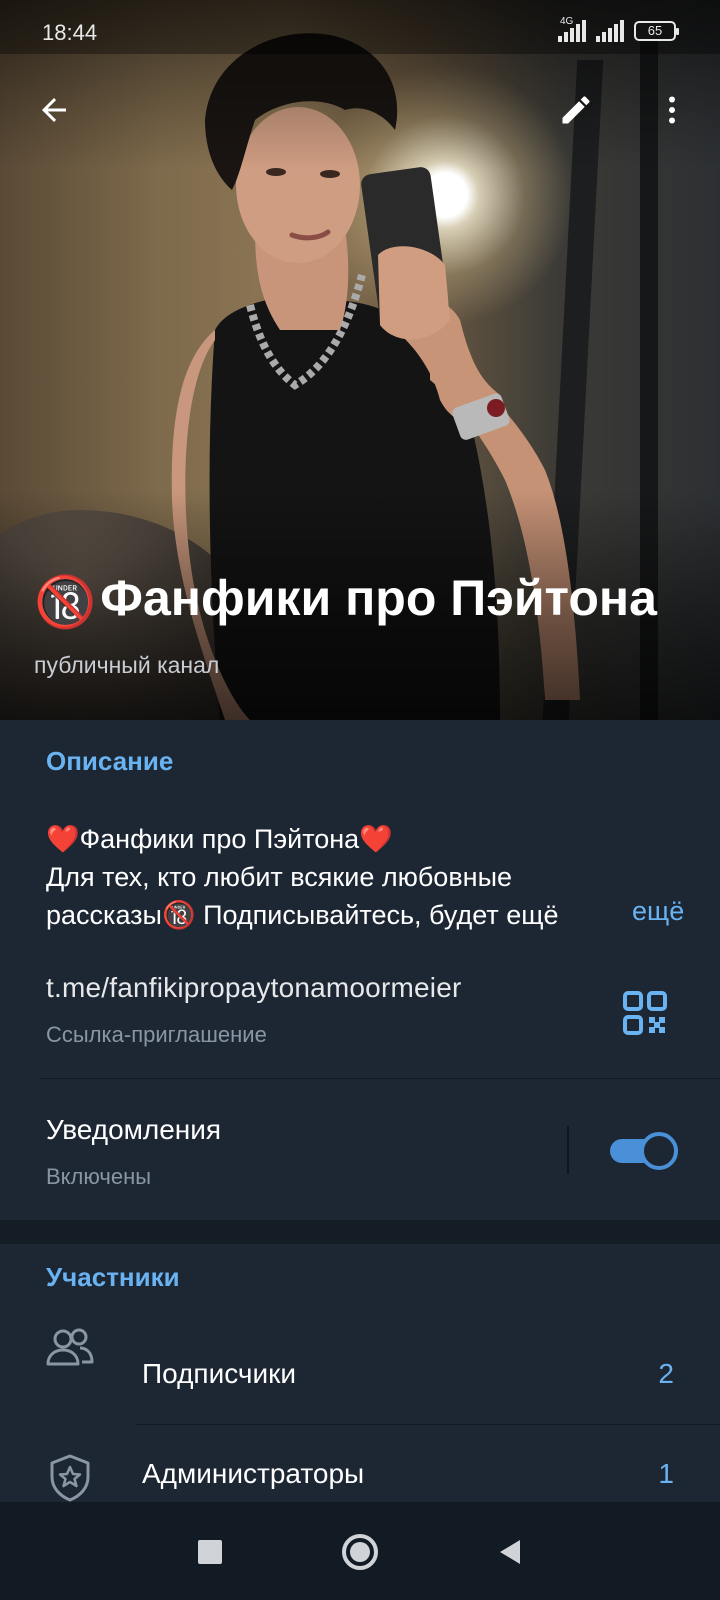 The width and height of the screenshot is (720, 1600). Describe the element at coordinates (99, 1176) in the screenshot. I see `notifications-status: Включены` at that location.